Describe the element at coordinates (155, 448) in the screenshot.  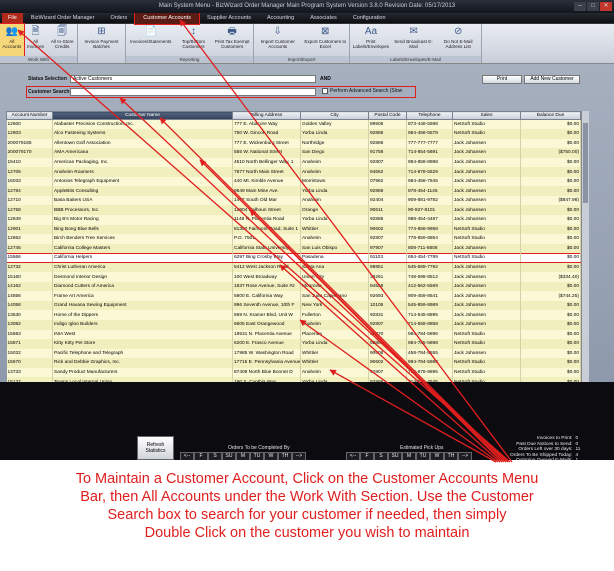
I see `refresh-statistics-button: Refresh Statistics` at that location.